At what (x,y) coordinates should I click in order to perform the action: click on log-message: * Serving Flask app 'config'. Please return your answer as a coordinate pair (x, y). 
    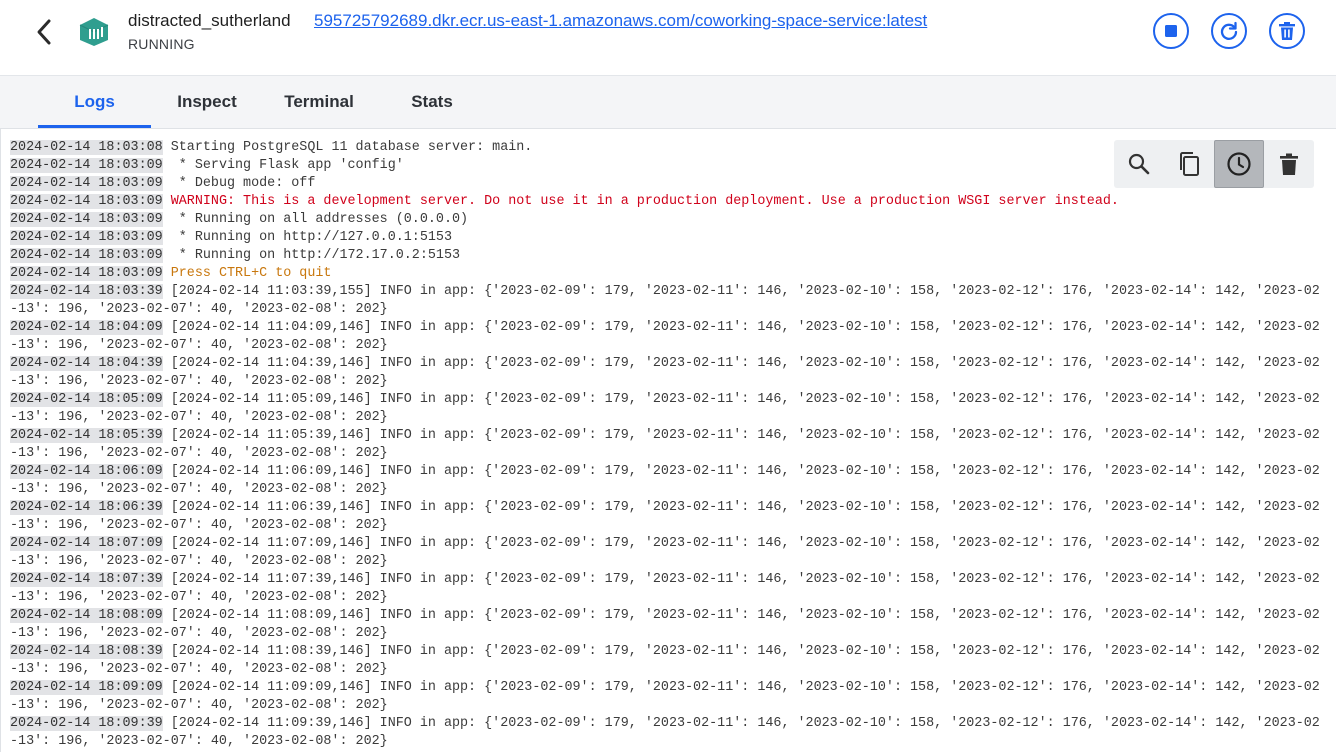
    Looking at the image, I should click on (287, 165).